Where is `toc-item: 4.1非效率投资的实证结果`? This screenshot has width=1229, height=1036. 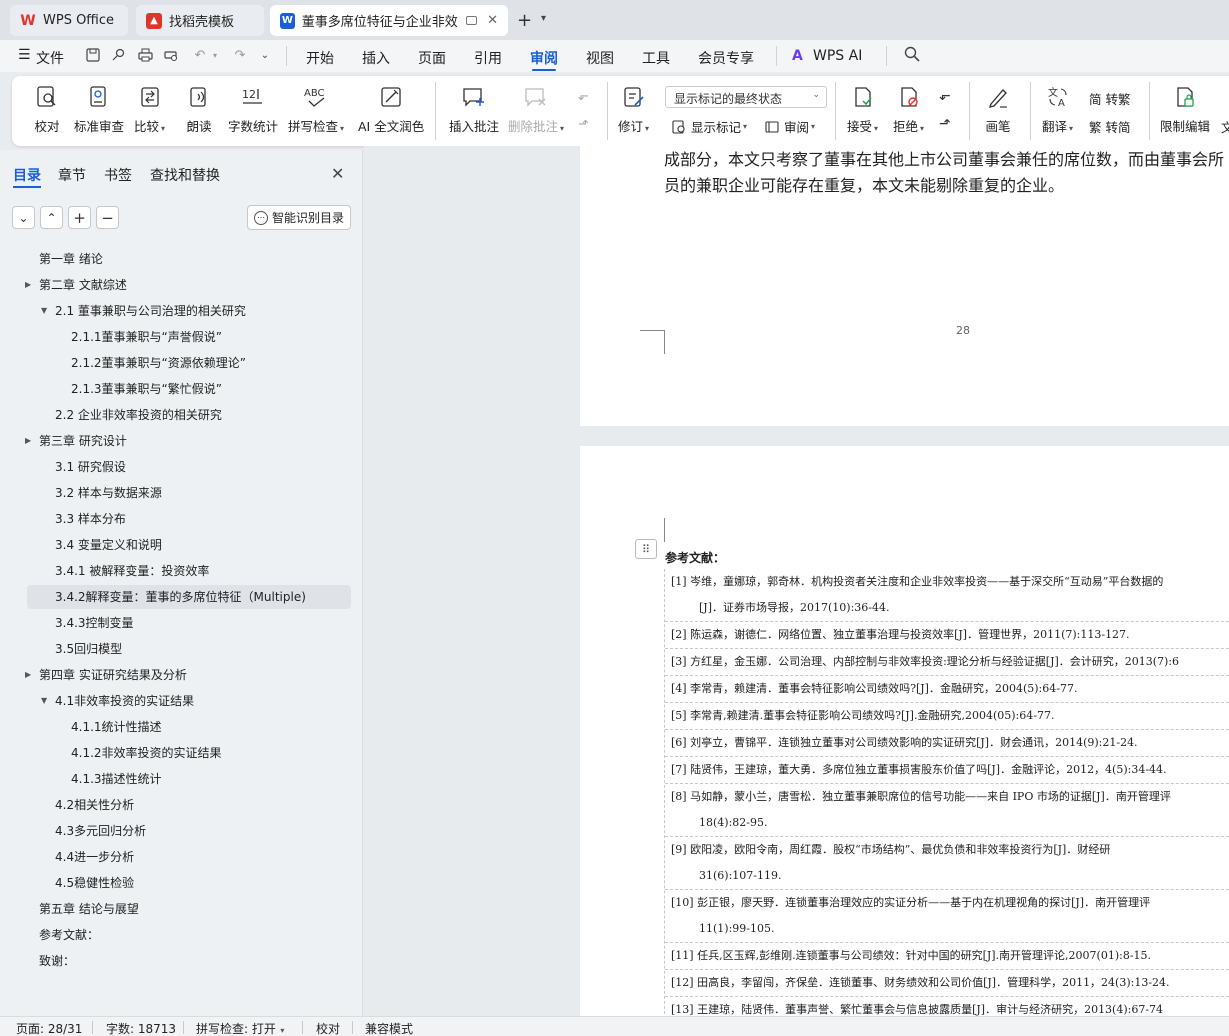 toc-item: 4.1非效率投资的实证结果 is located at coordinates (124, 701).